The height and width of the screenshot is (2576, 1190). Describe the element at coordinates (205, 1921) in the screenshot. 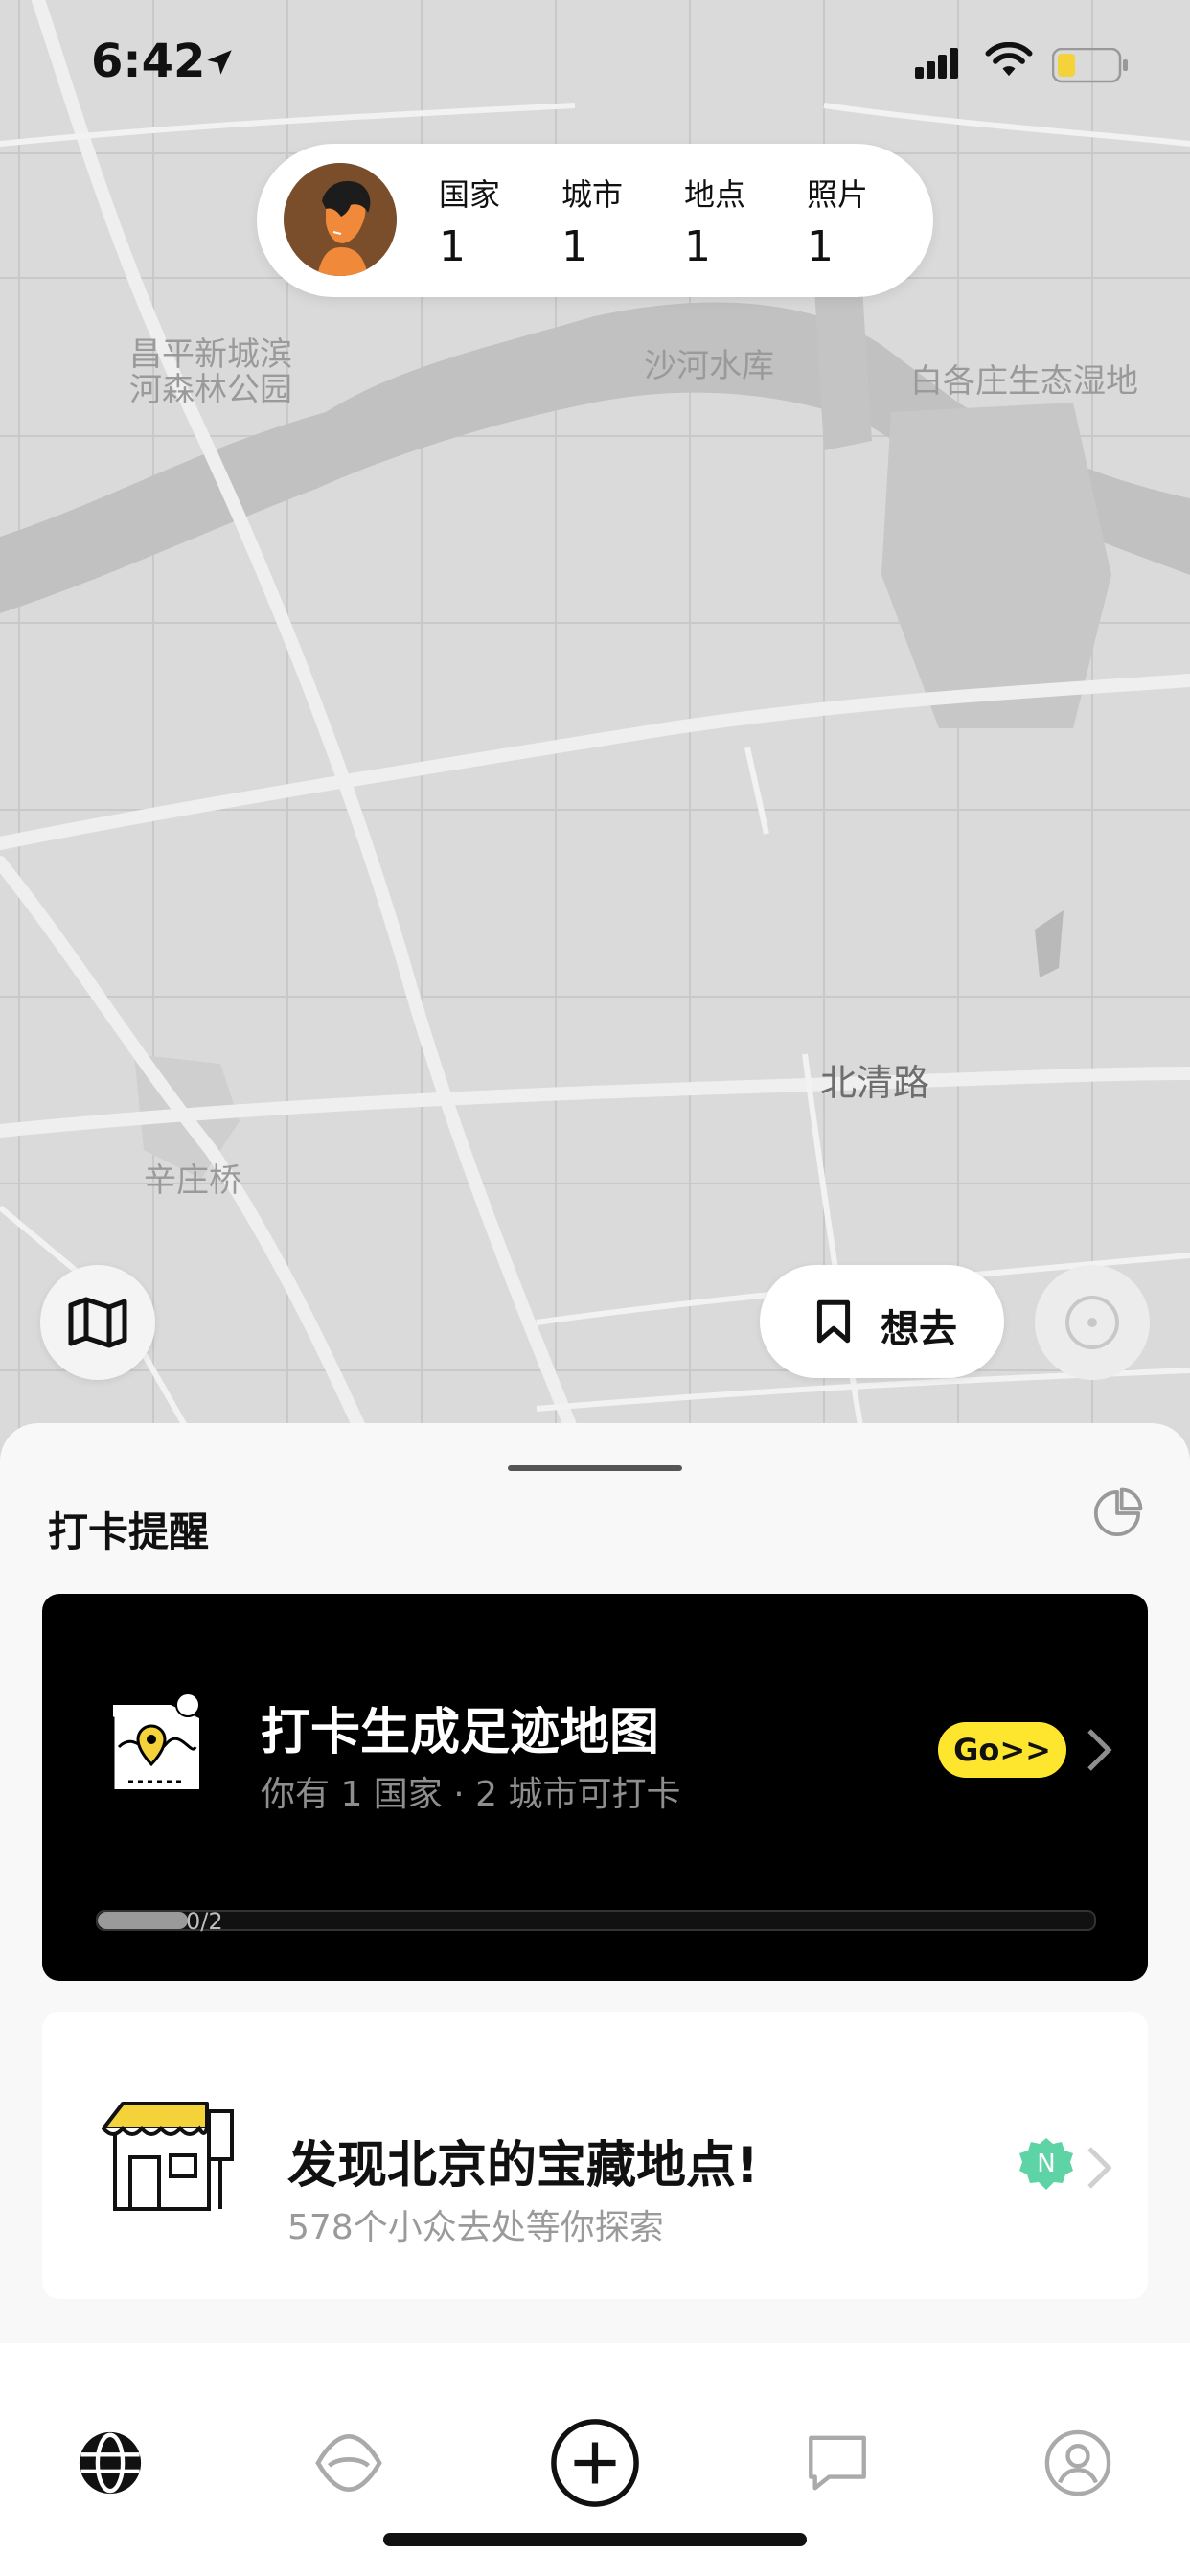

I see `progress-text: 0/2` at that location.